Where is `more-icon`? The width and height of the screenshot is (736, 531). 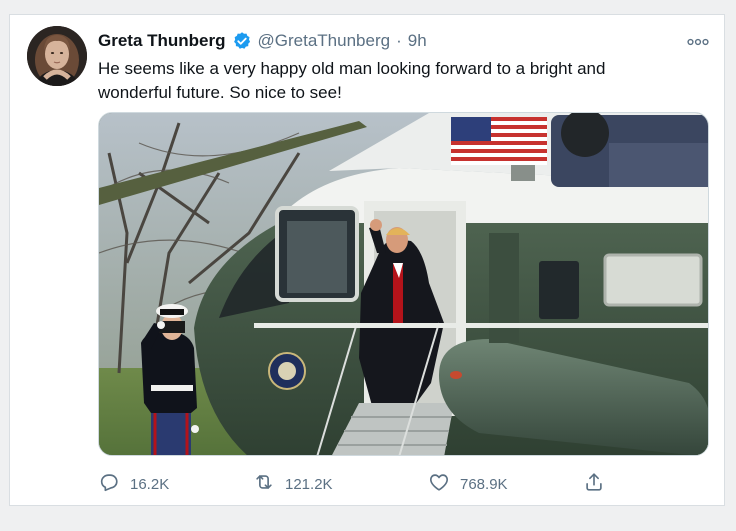
more-icon is located at coordinates (698, 40).